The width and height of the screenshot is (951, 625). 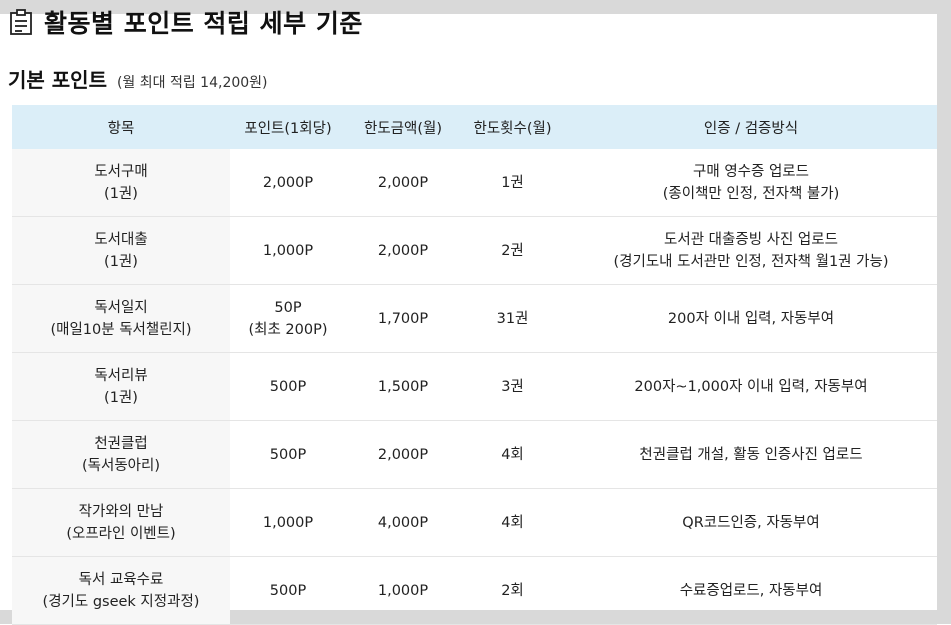 What do you see at coordinates (512, 250) in the screenshot?
I see `cell-limit-count: 2권` at bounding box center [512, 250].